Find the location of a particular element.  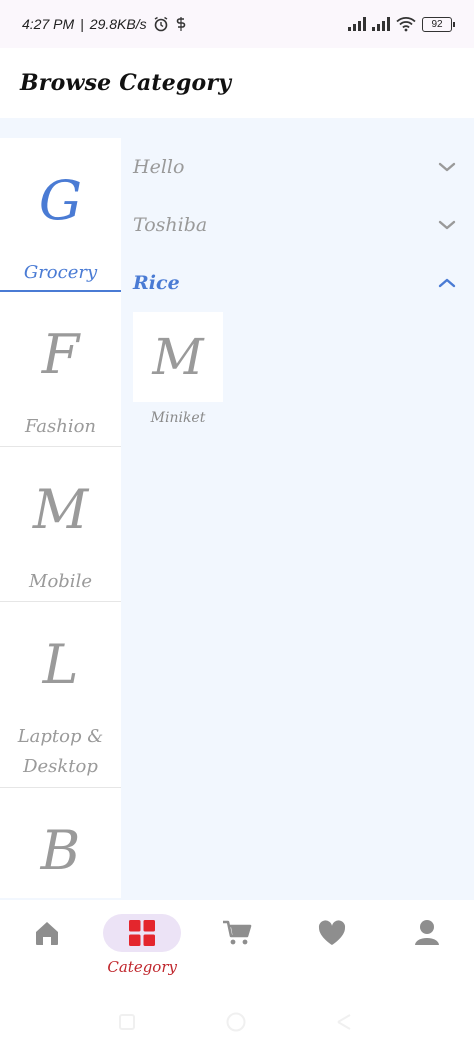

subcategory-label: Hello is located at coordinates (159, 167).